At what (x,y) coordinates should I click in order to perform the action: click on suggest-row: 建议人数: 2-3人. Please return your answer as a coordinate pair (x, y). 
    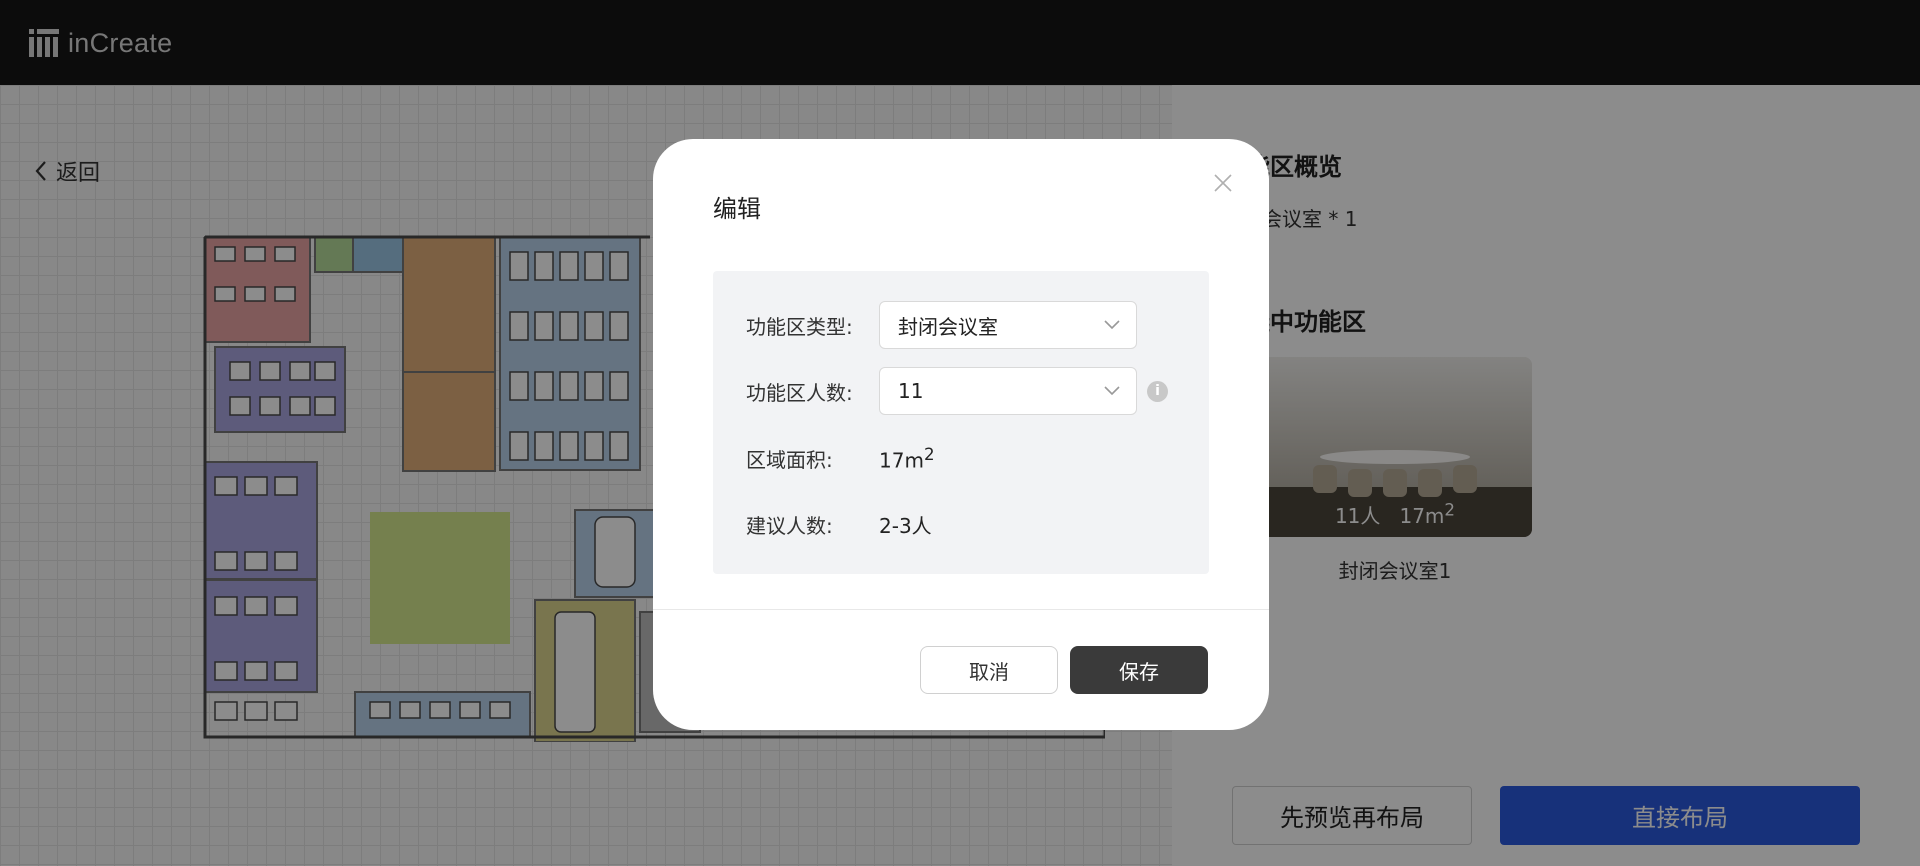
    Looking at the image, I should click on (839, 524).